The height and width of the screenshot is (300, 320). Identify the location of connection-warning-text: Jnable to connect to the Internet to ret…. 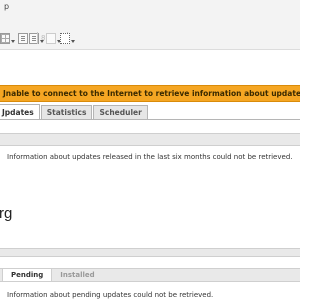
(151, 93).